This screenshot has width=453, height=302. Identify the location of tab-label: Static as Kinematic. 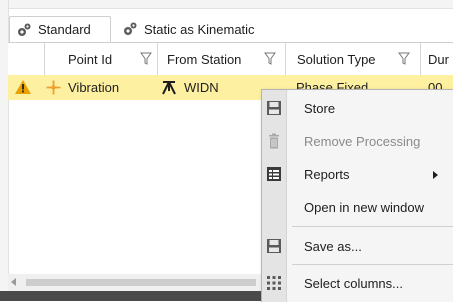
(199, 29).